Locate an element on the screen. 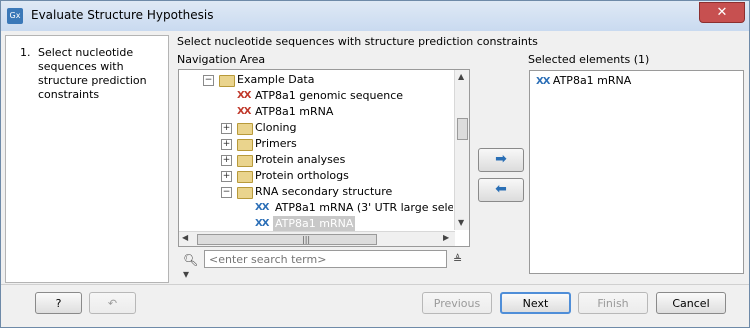  remove-from-selection-button: ⬅ is located at coordinates (501, 190).